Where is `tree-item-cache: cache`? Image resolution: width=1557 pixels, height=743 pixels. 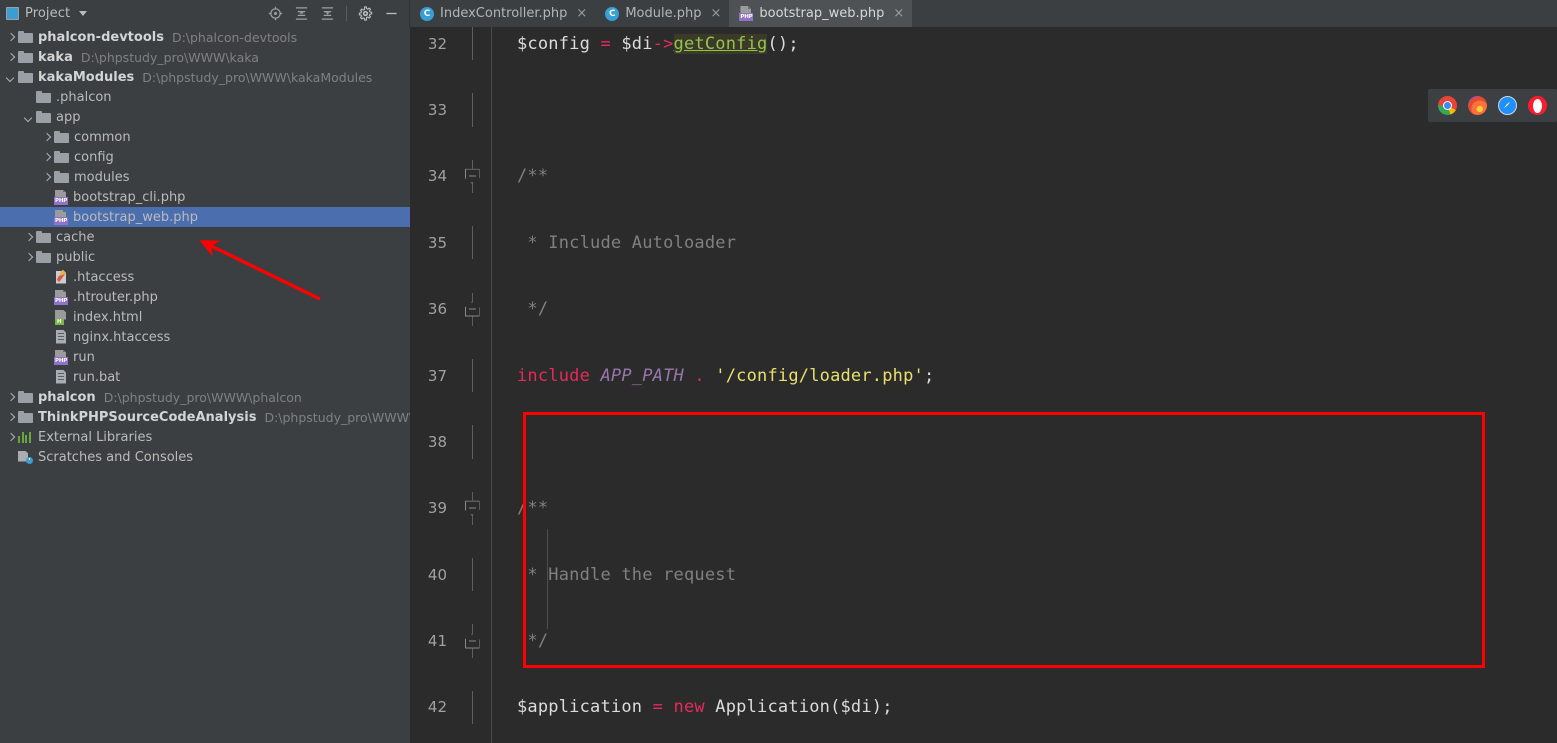 tree-item-cache: cache is located at coordinates (205, 237).